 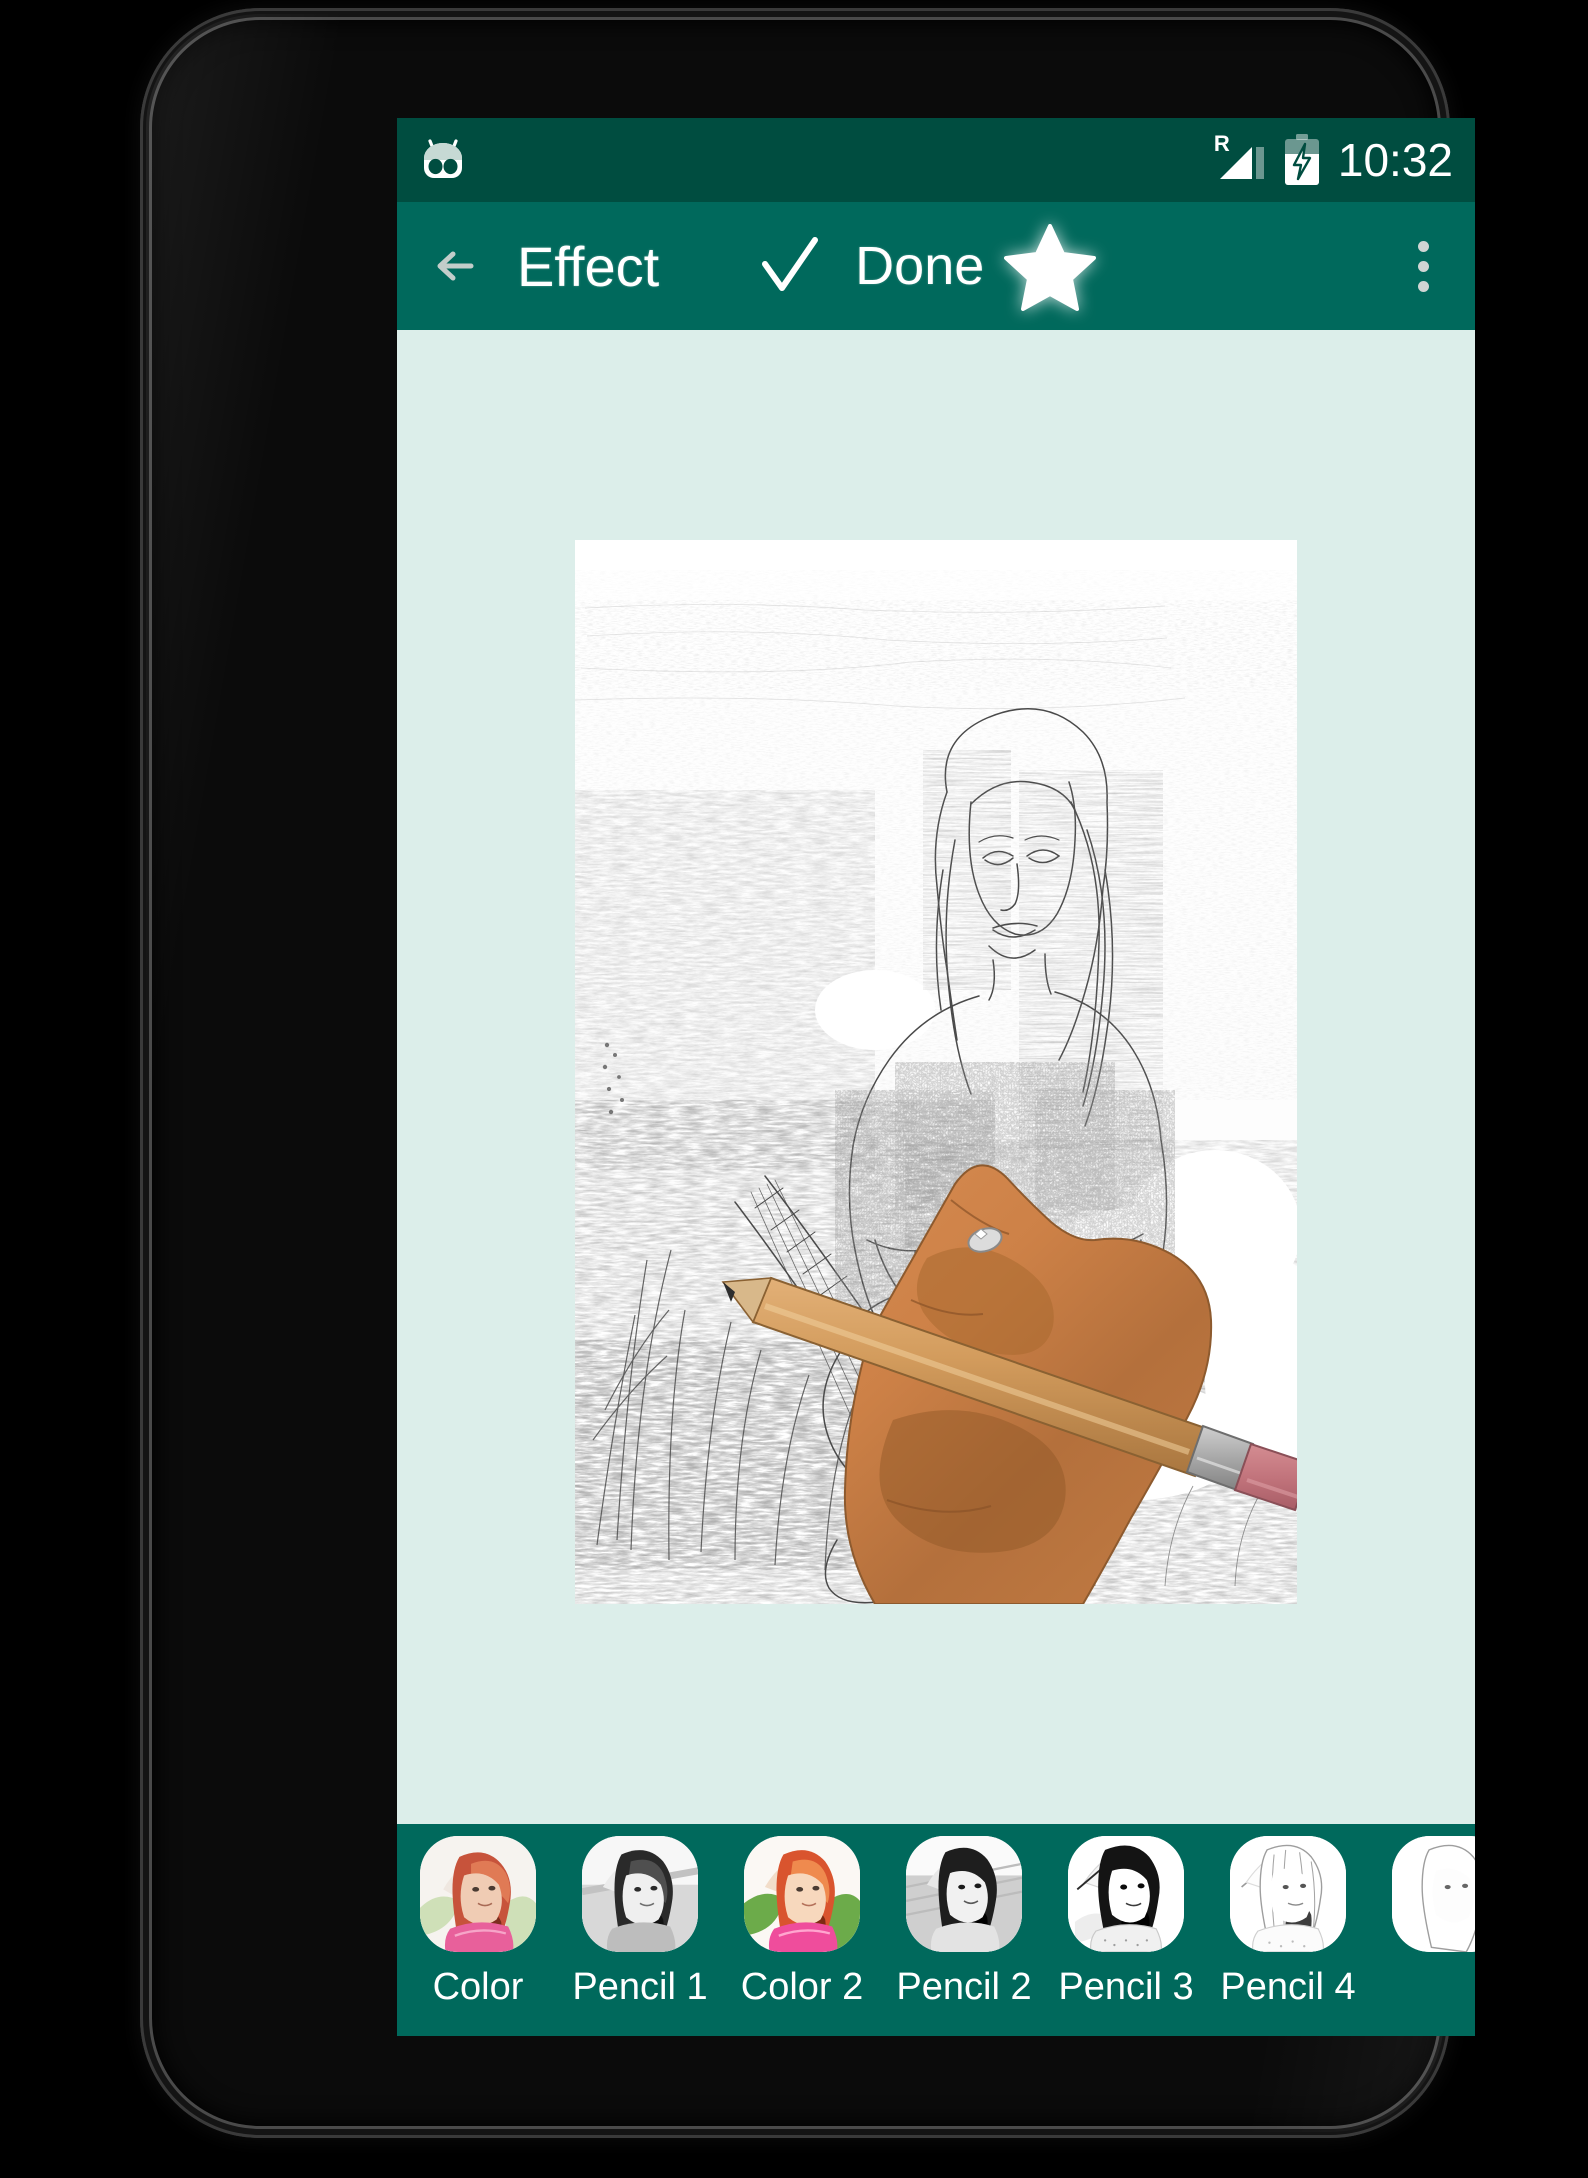 I want to click on more-vertical-icon, so click(x=1423, y=246).